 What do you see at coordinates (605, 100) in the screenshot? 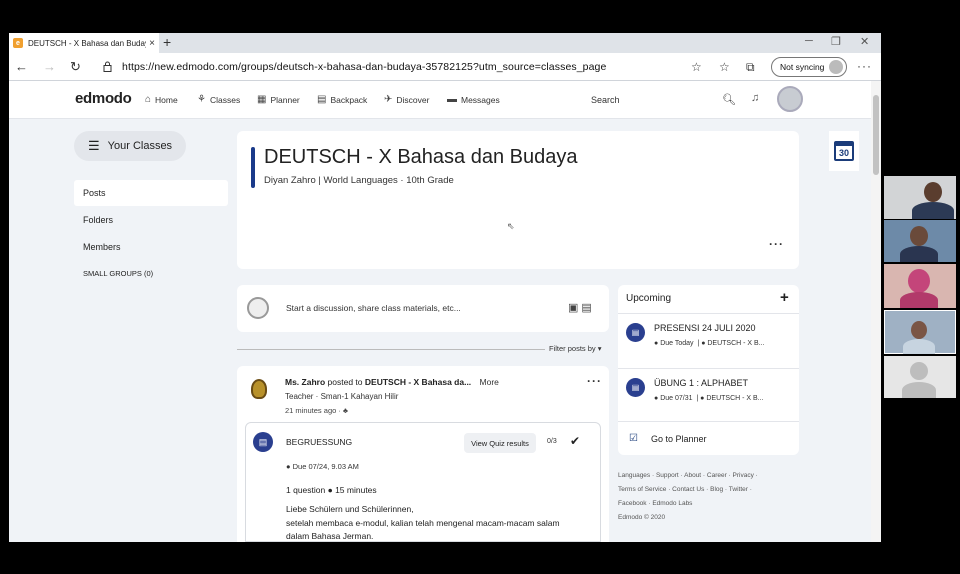
I see `search-placeholder: Search` at bounding box center [605, 100].